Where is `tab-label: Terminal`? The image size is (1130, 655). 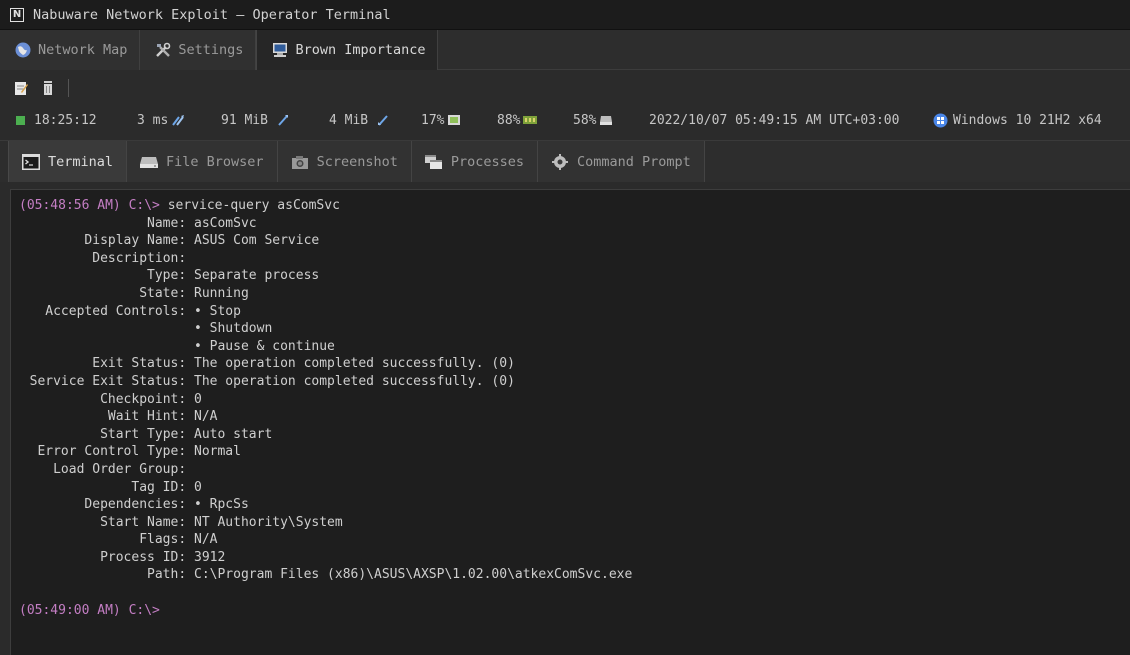 tab-label: Terminal is located at coordinates (81, 161).